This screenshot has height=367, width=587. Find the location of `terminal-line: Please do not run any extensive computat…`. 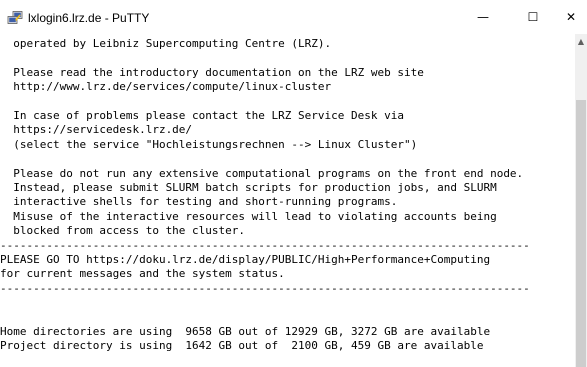

terminal-line: Please do not run any extensive computat… is located at coordinates (262, 173).